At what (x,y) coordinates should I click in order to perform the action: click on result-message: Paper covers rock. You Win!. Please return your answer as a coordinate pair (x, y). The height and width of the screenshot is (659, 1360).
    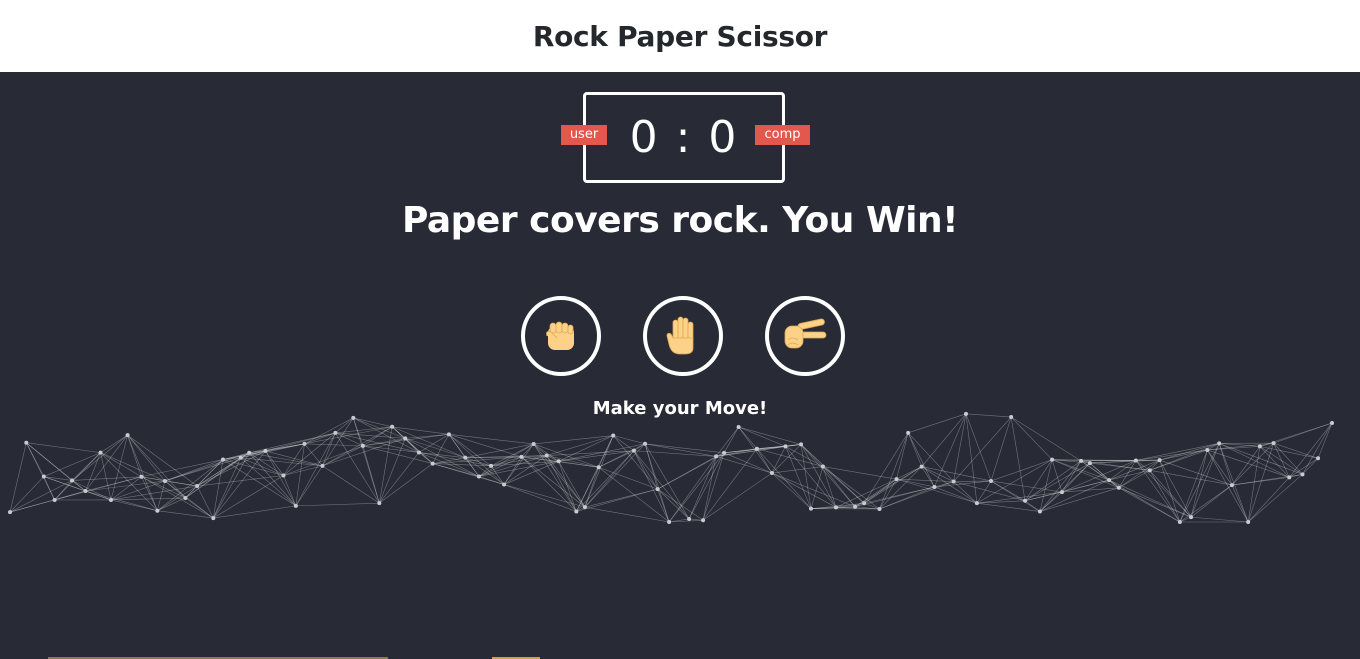
    Looking at the image, I should click on (680, 220).